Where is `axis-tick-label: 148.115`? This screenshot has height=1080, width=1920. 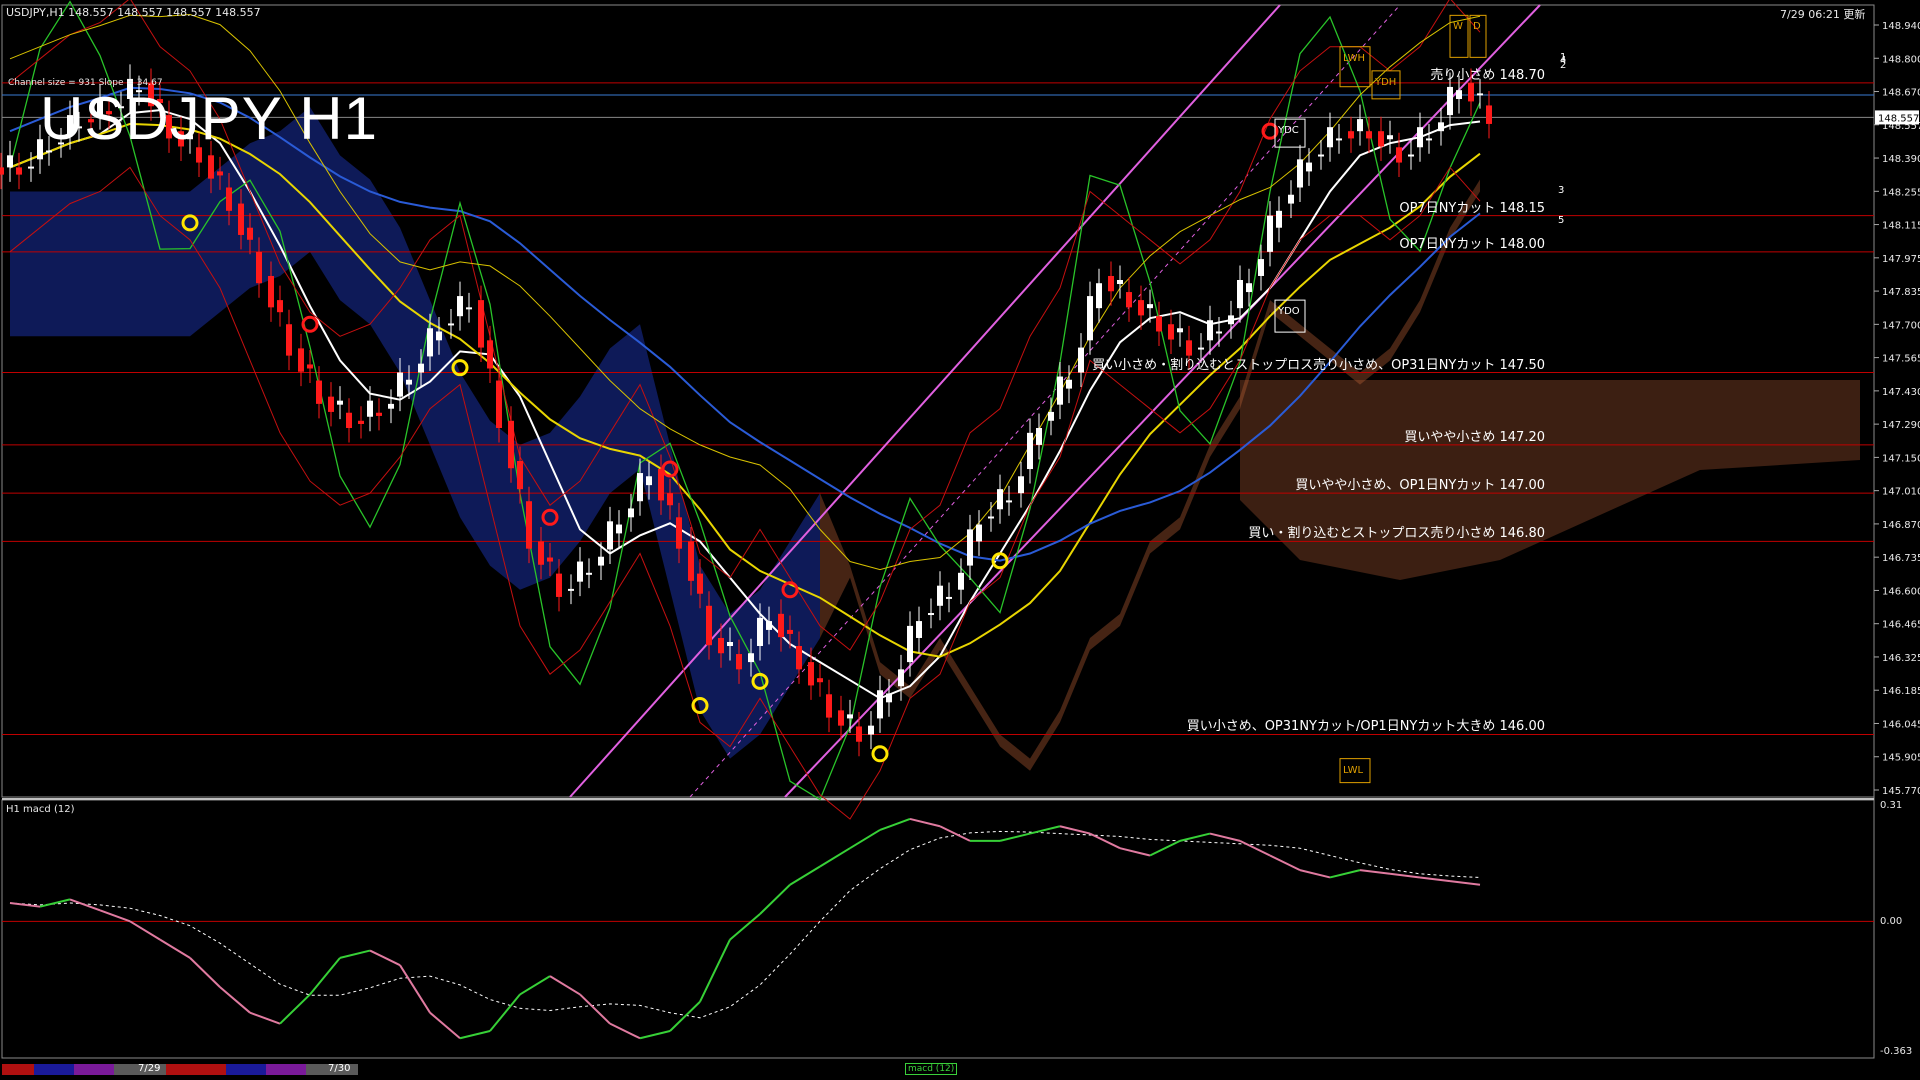
axis-tick-label: 148.115 is located at coordinates (1901, 226).